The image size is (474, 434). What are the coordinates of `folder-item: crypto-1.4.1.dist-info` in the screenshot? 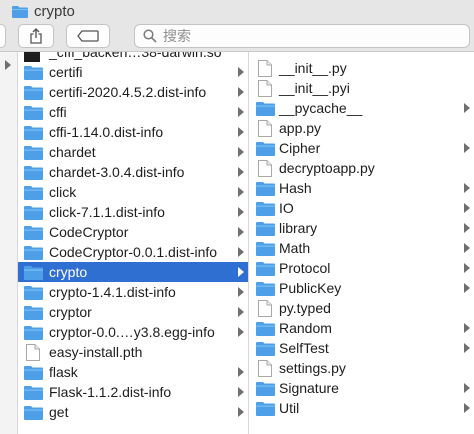 It's located at (133, 292).